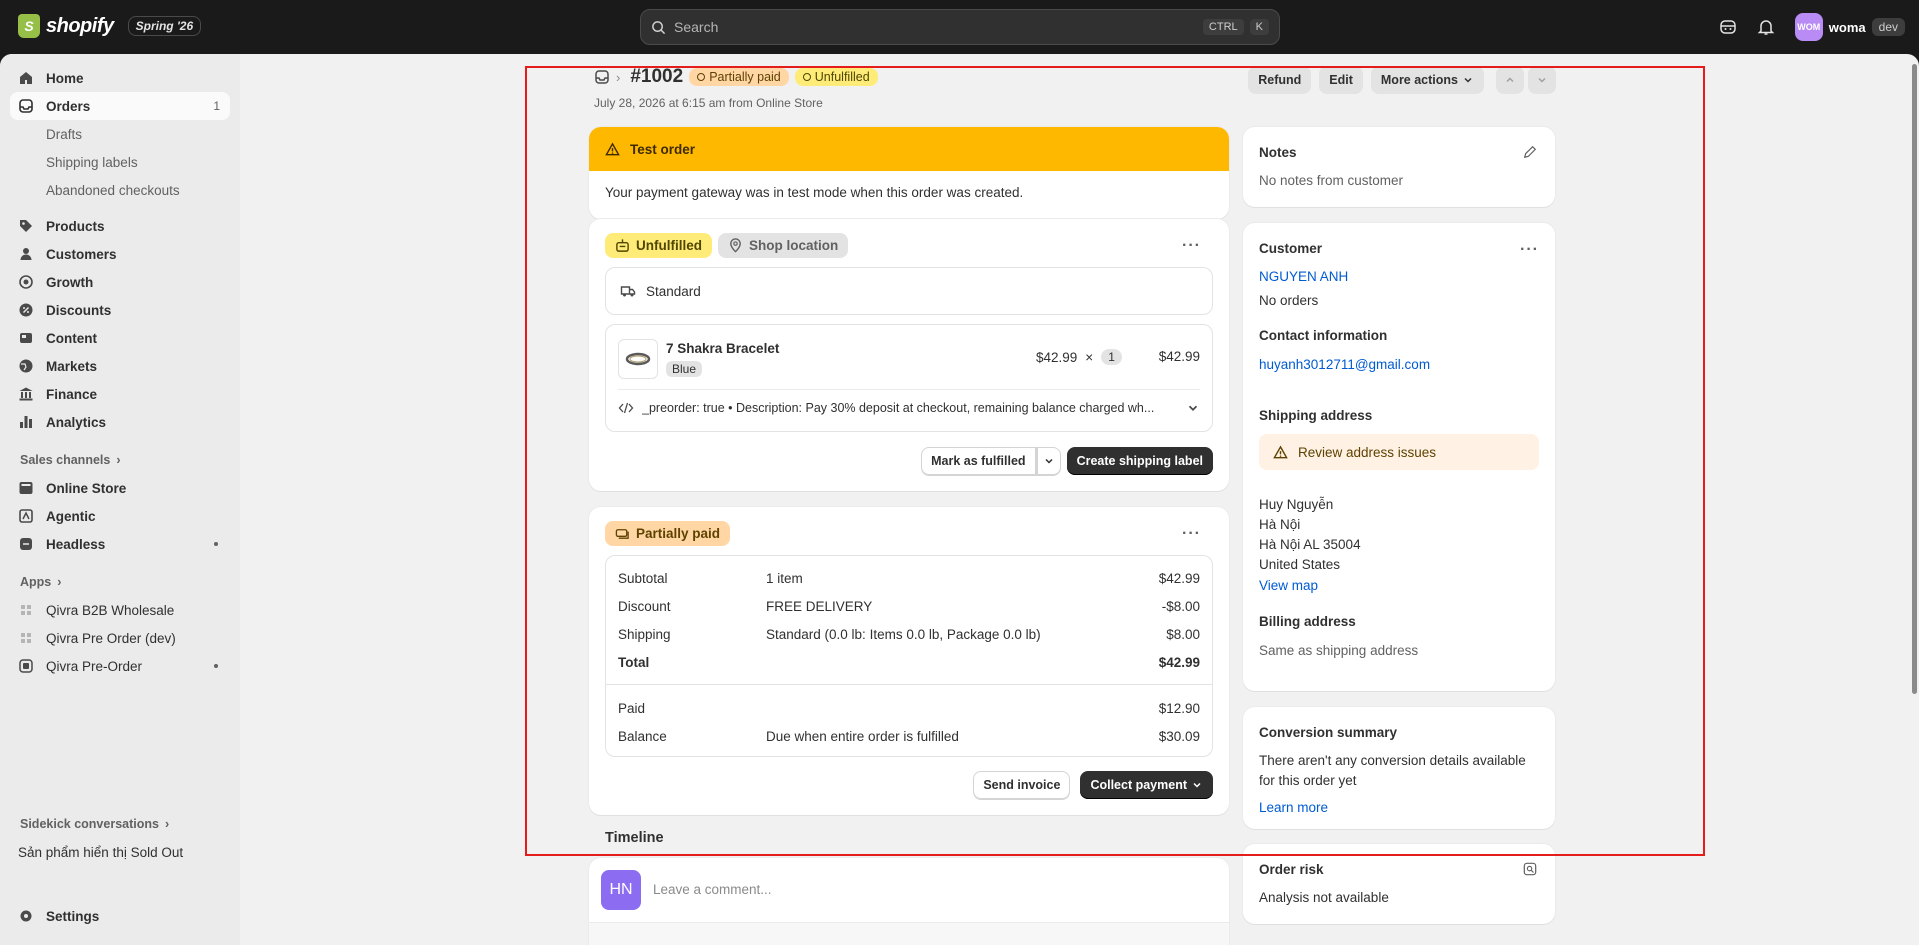 The image size is (1919, 945). Describe the element at coordinates (1179, 736) in the screenshot. I see `row-amount: $30.09` at that location.